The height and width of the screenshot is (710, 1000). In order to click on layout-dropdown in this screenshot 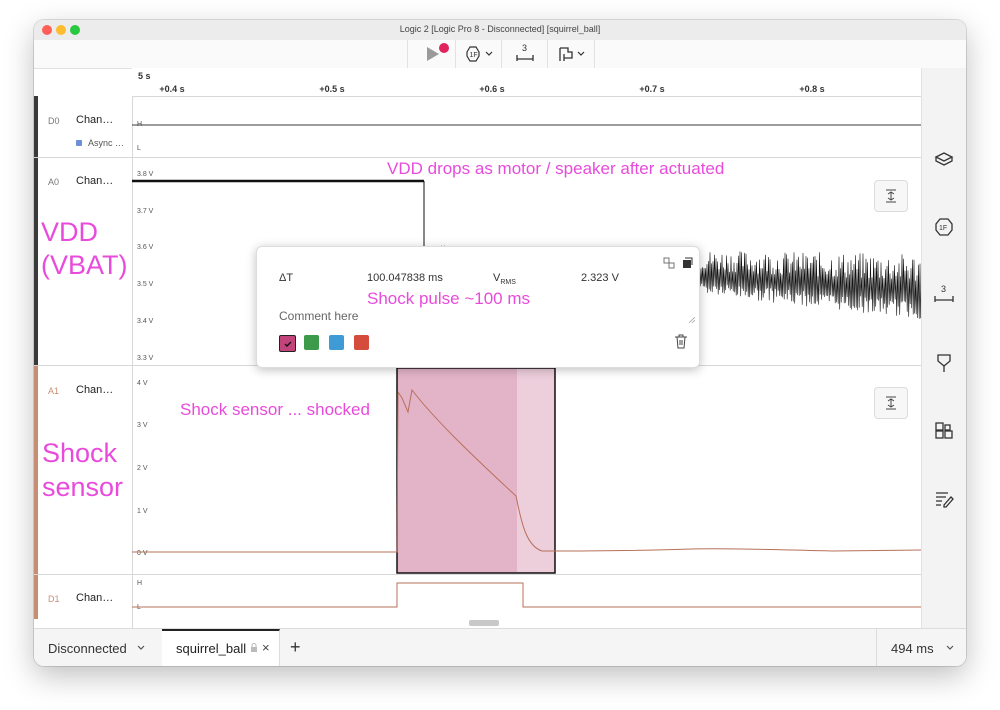, I will do `click(571, 54)`.